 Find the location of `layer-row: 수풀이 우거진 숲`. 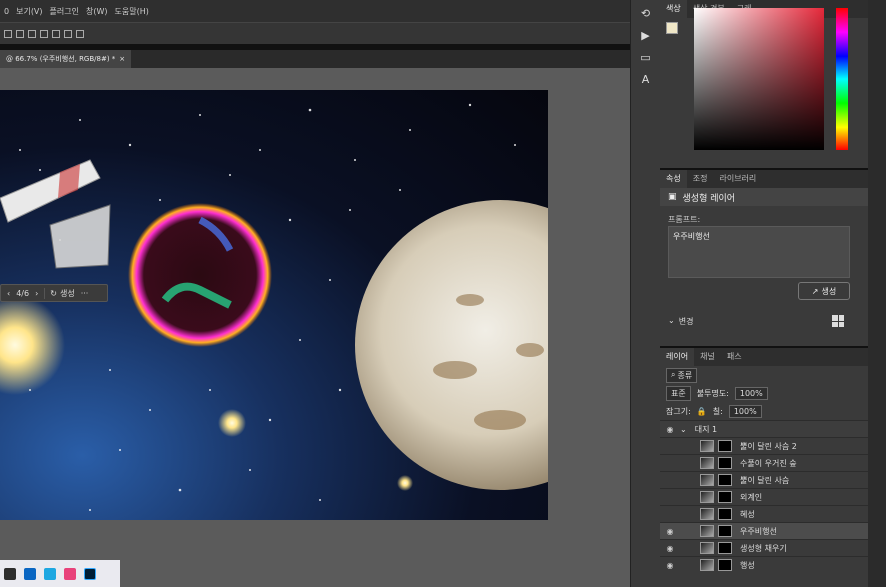

layer-row: 수풀이 우거진 숲 is located at coordinates (764, 462).